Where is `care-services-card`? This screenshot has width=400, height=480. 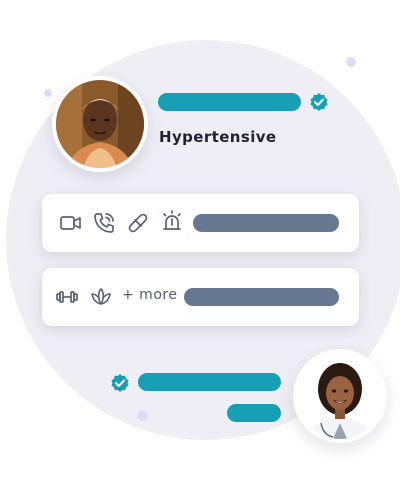 care-services-card is located at coordinates (200, 223).